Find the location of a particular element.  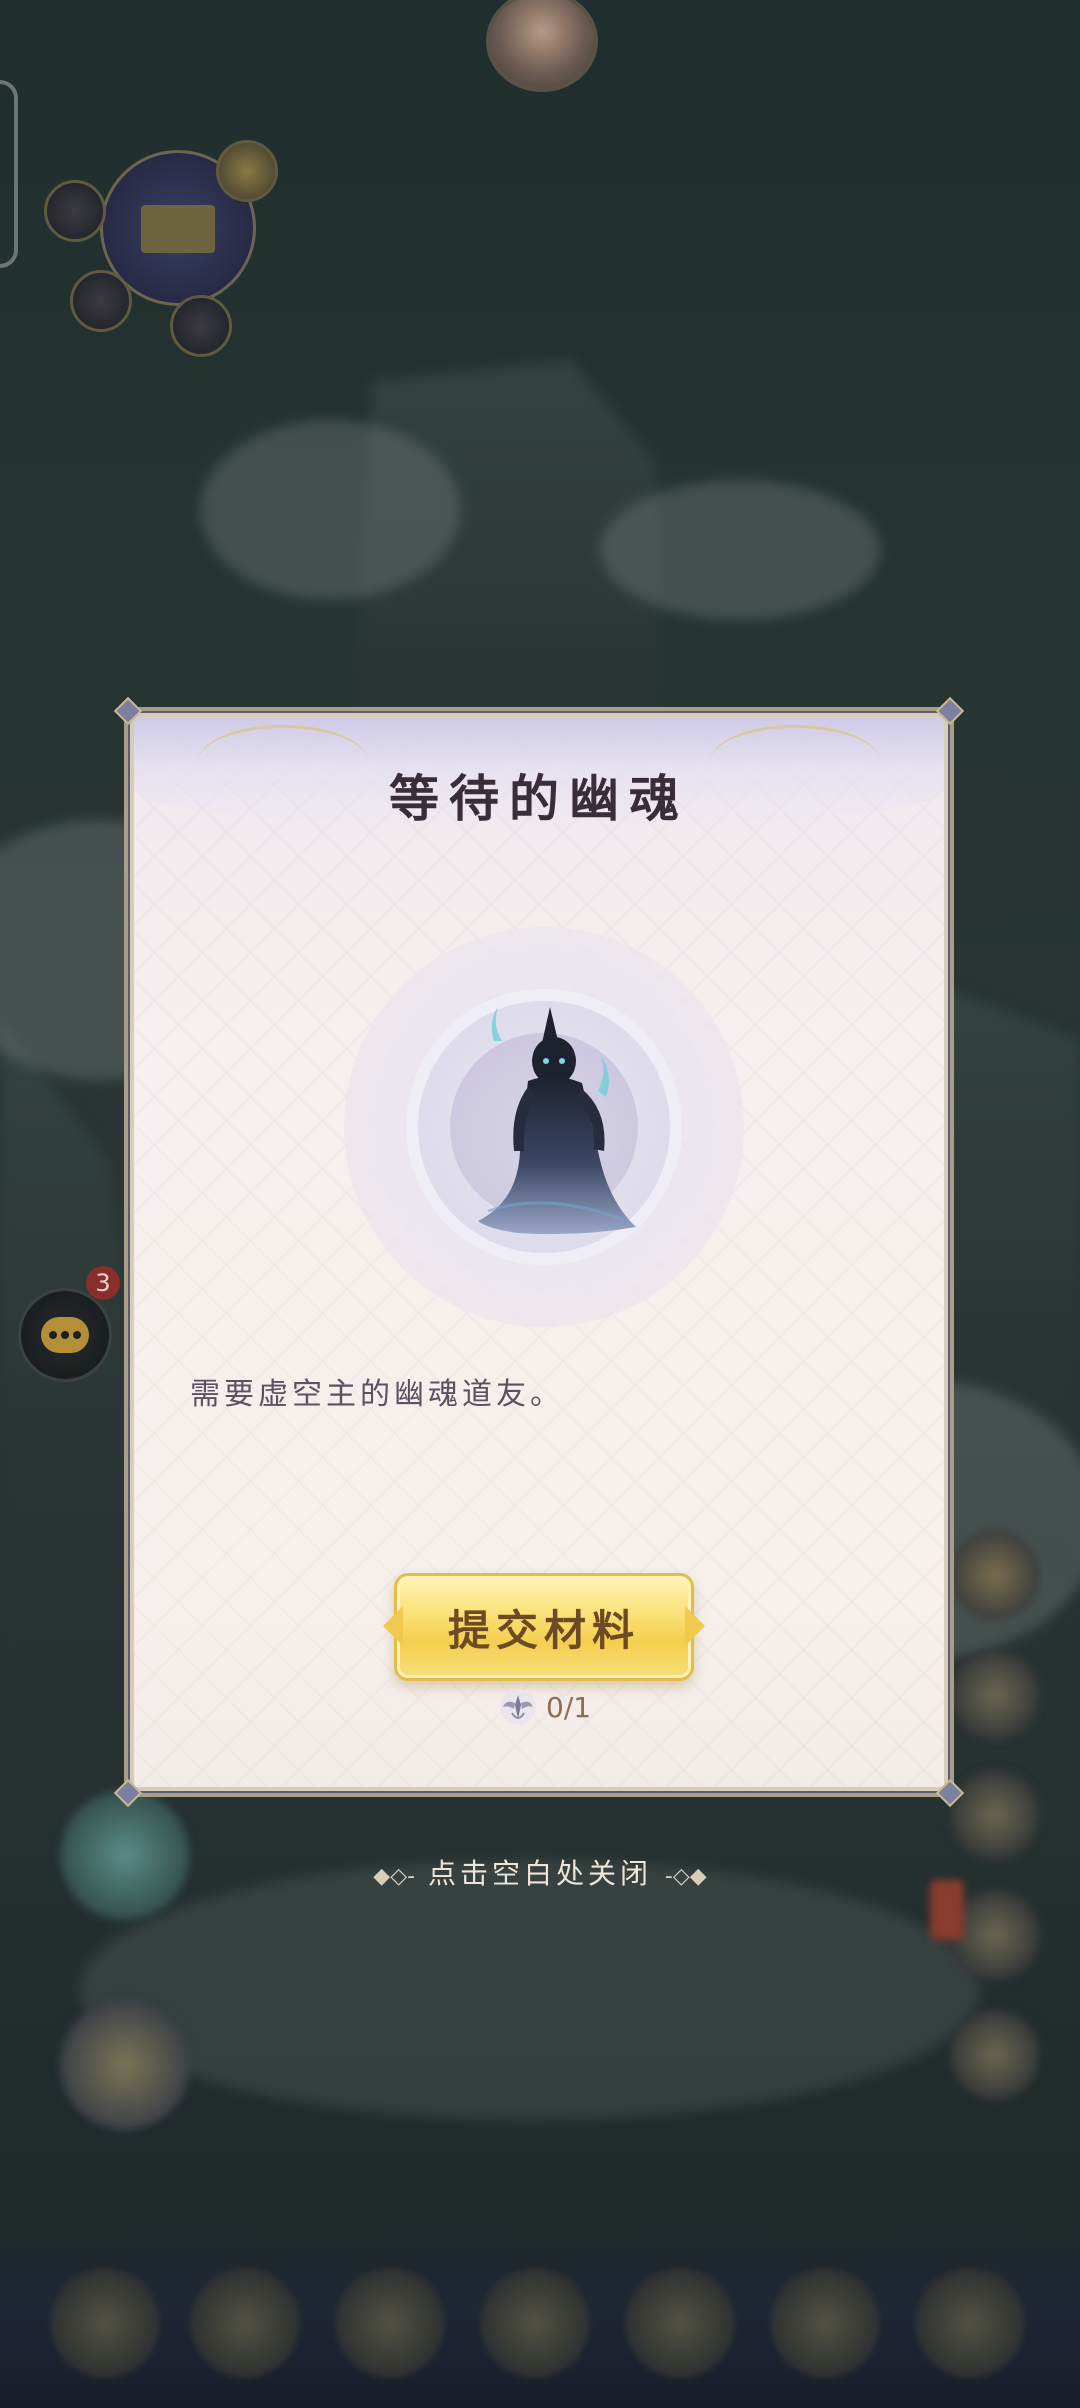

activity-orb-cluster is located at coordinates (160, 245).